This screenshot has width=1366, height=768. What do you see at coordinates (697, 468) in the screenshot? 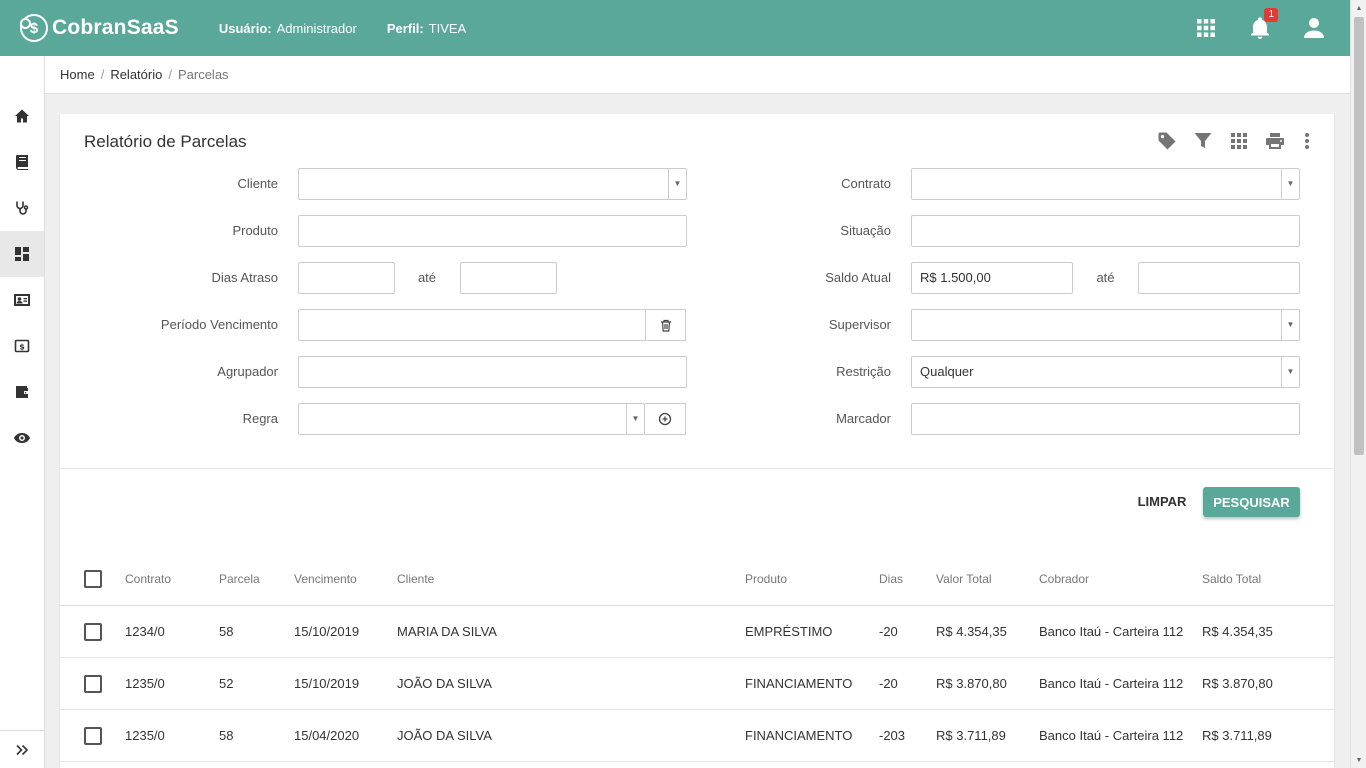
I see `section-divider` at bounding box center [697, 468].